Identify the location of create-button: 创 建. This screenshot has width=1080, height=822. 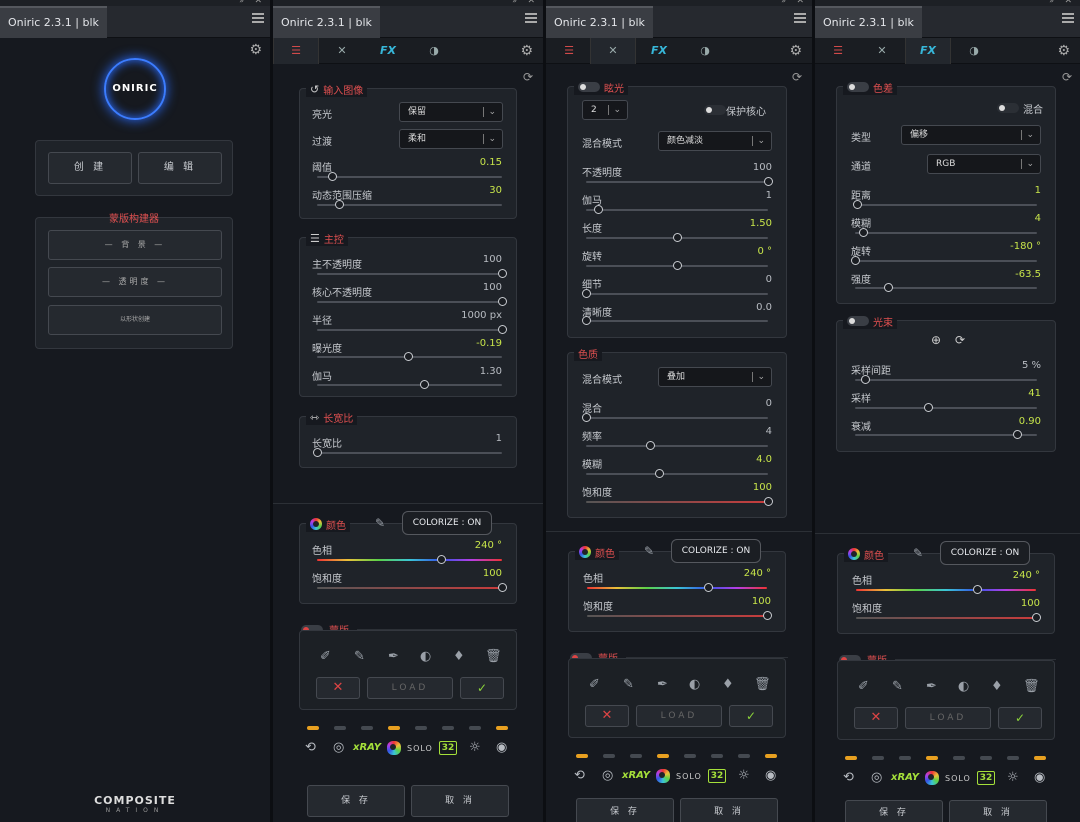
(90, 168).